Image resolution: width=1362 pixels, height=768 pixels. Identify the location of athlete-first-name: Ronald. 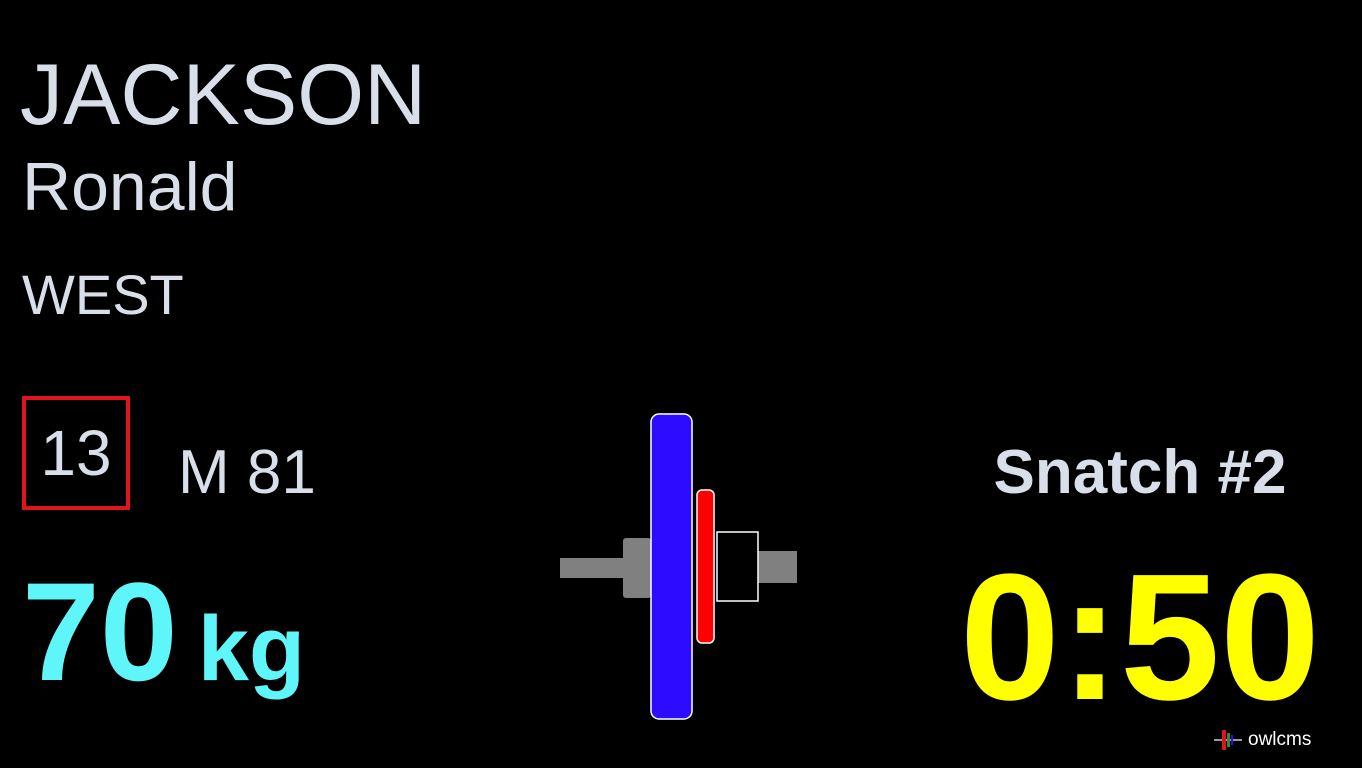
(130, 187).